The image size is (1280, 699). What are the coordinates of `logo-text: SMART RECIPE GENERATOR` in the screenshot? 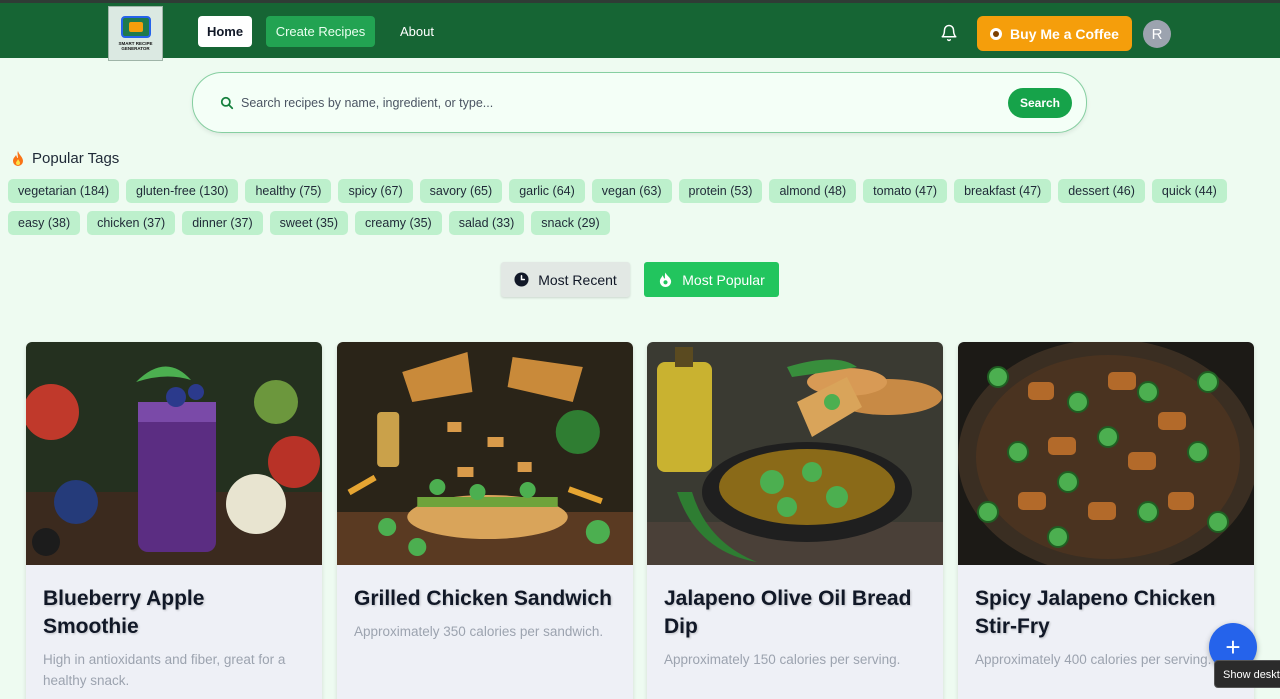 It's located at (135, 46).